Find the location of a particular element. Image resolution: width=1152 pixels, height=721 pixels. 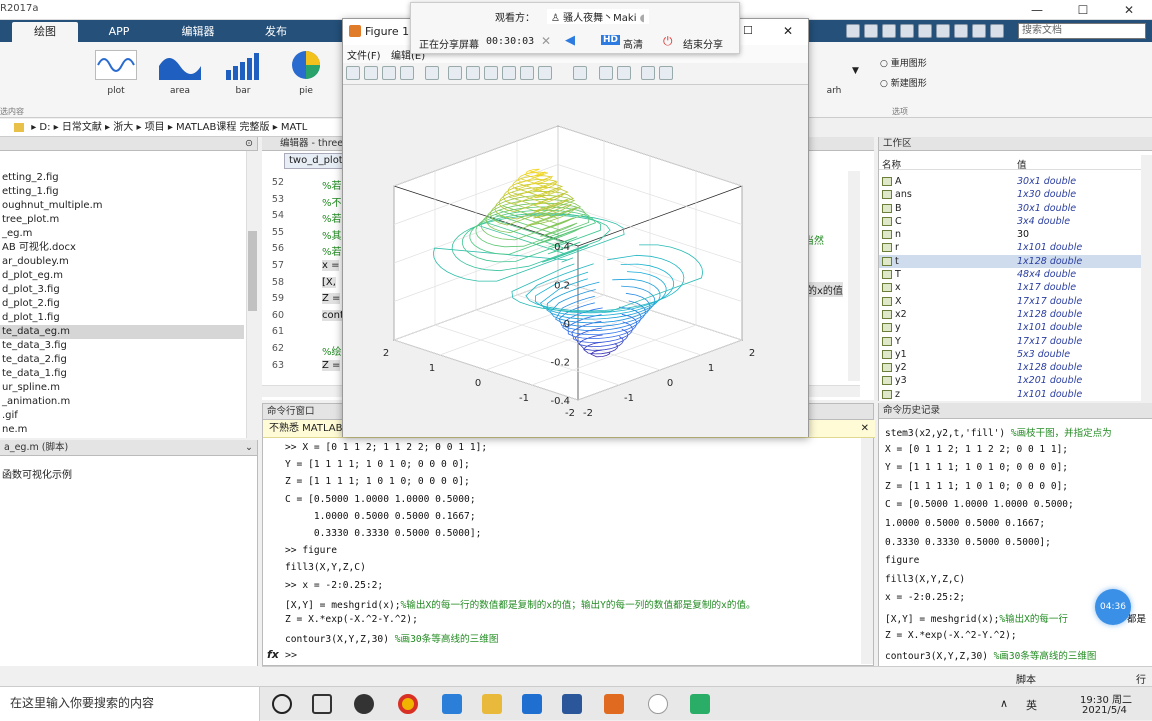

editor-scrollbar is located at coordinates (854, 276).